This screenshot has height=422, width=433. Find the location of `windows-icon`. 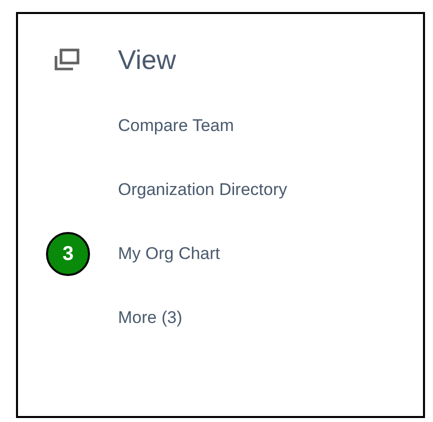

windows-icon is located at coordinates (67, 60).